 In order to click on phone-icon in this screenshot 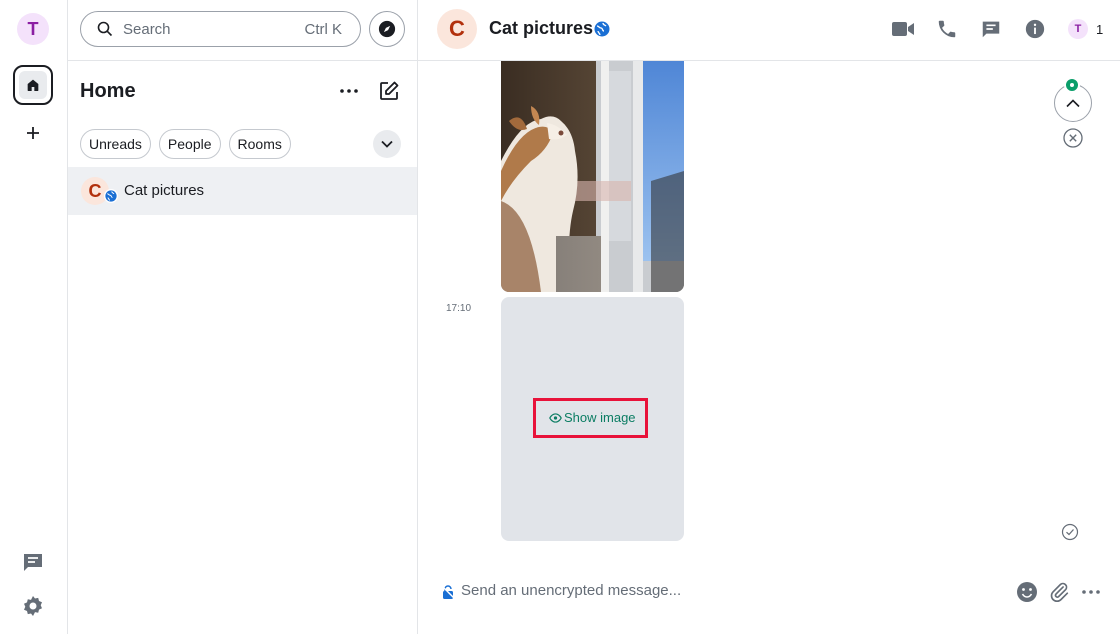, I will do `click(947, 29)`.